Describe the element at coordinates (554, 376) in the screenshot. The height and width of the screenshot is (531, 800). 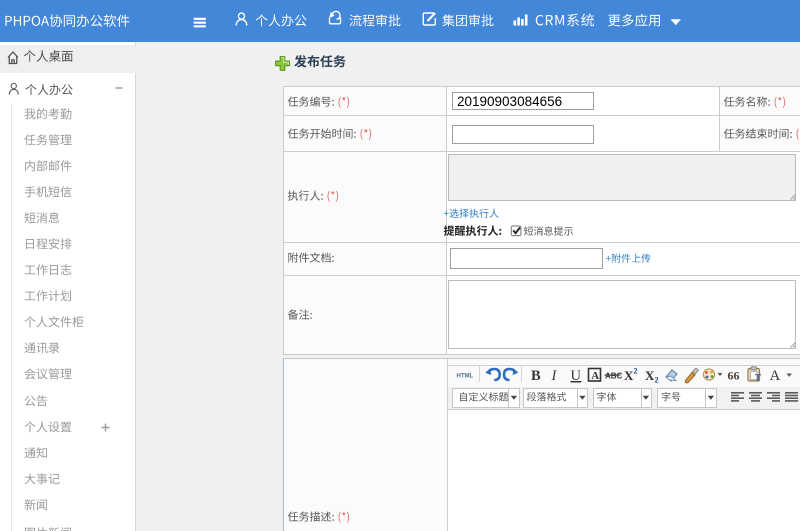
I see `svg-text: I` at that location.